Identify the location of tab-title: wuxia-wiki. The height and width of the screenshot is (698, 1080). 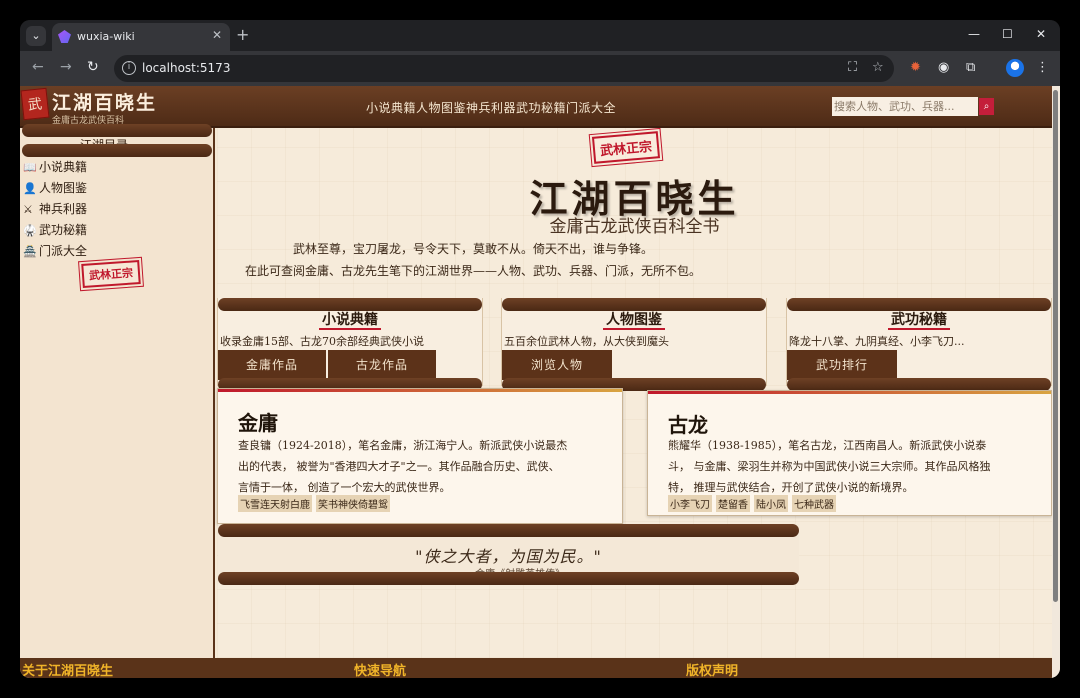
(106, 36).